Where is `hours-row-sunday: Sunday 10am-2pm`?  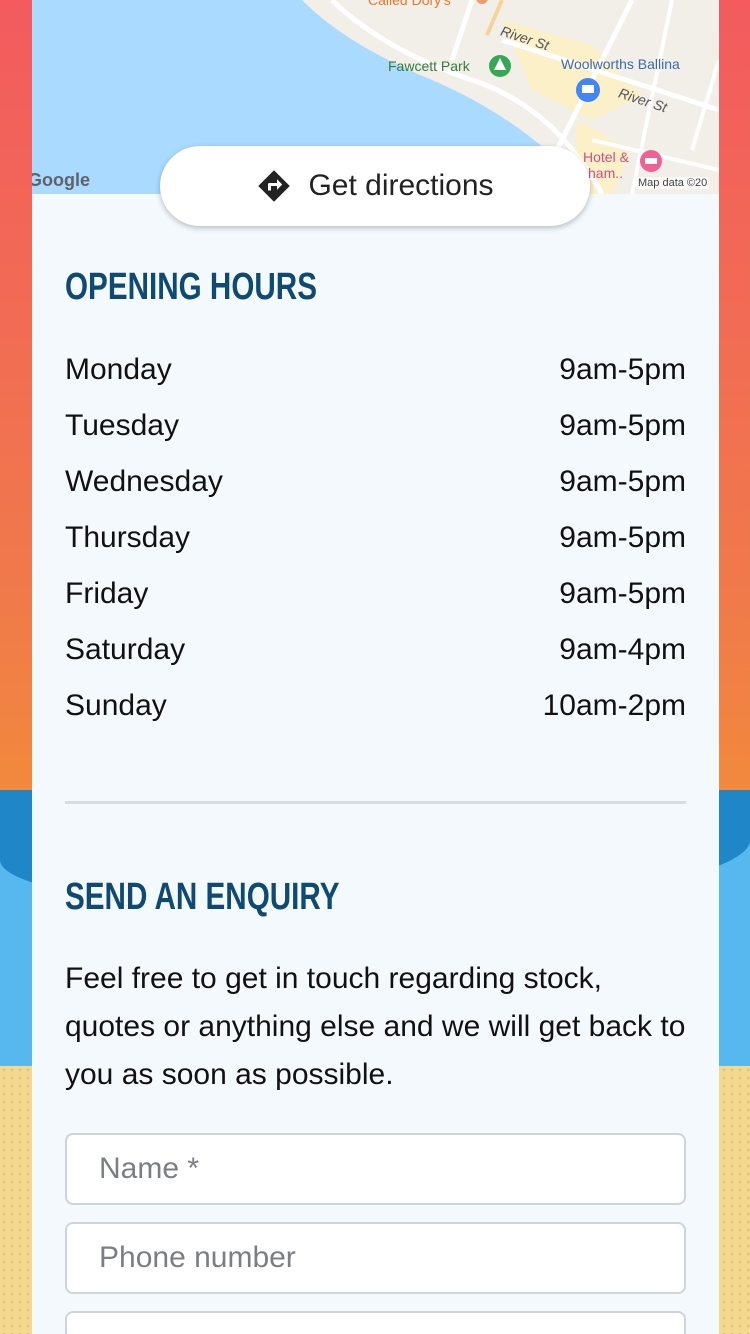
hours-row-sunday: Sunday 10am-2pm is located at coordinates (375, 706).